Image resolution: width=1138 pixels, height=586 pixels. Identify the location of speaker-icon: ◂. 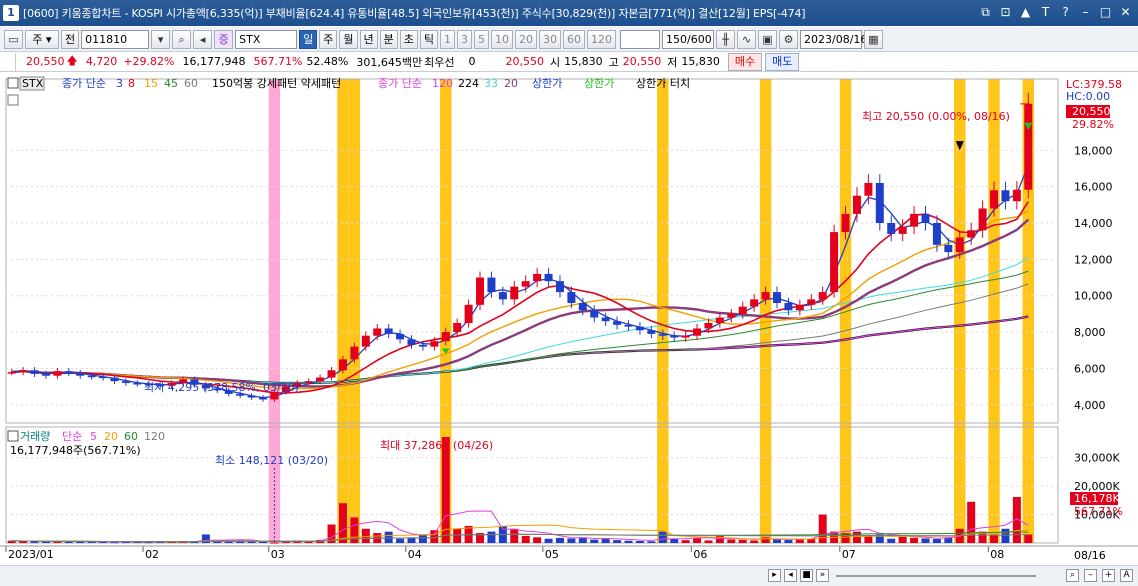
(203, 39).